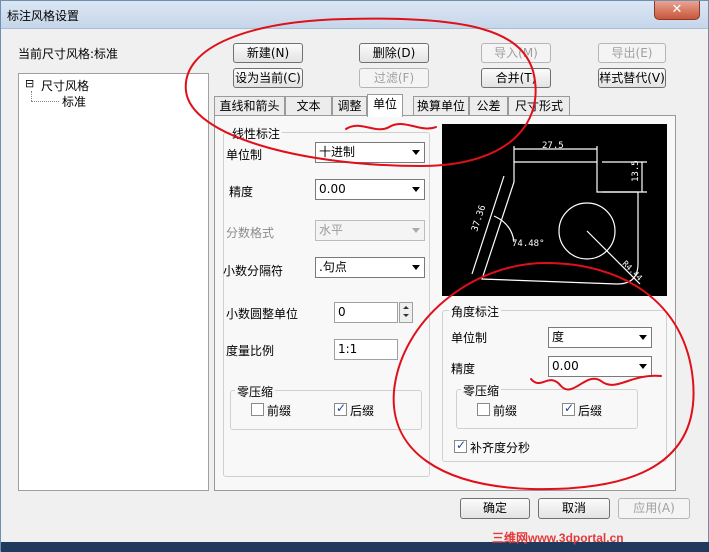  I want to click on angular-precision-value: 0.00, so click(565, 366).